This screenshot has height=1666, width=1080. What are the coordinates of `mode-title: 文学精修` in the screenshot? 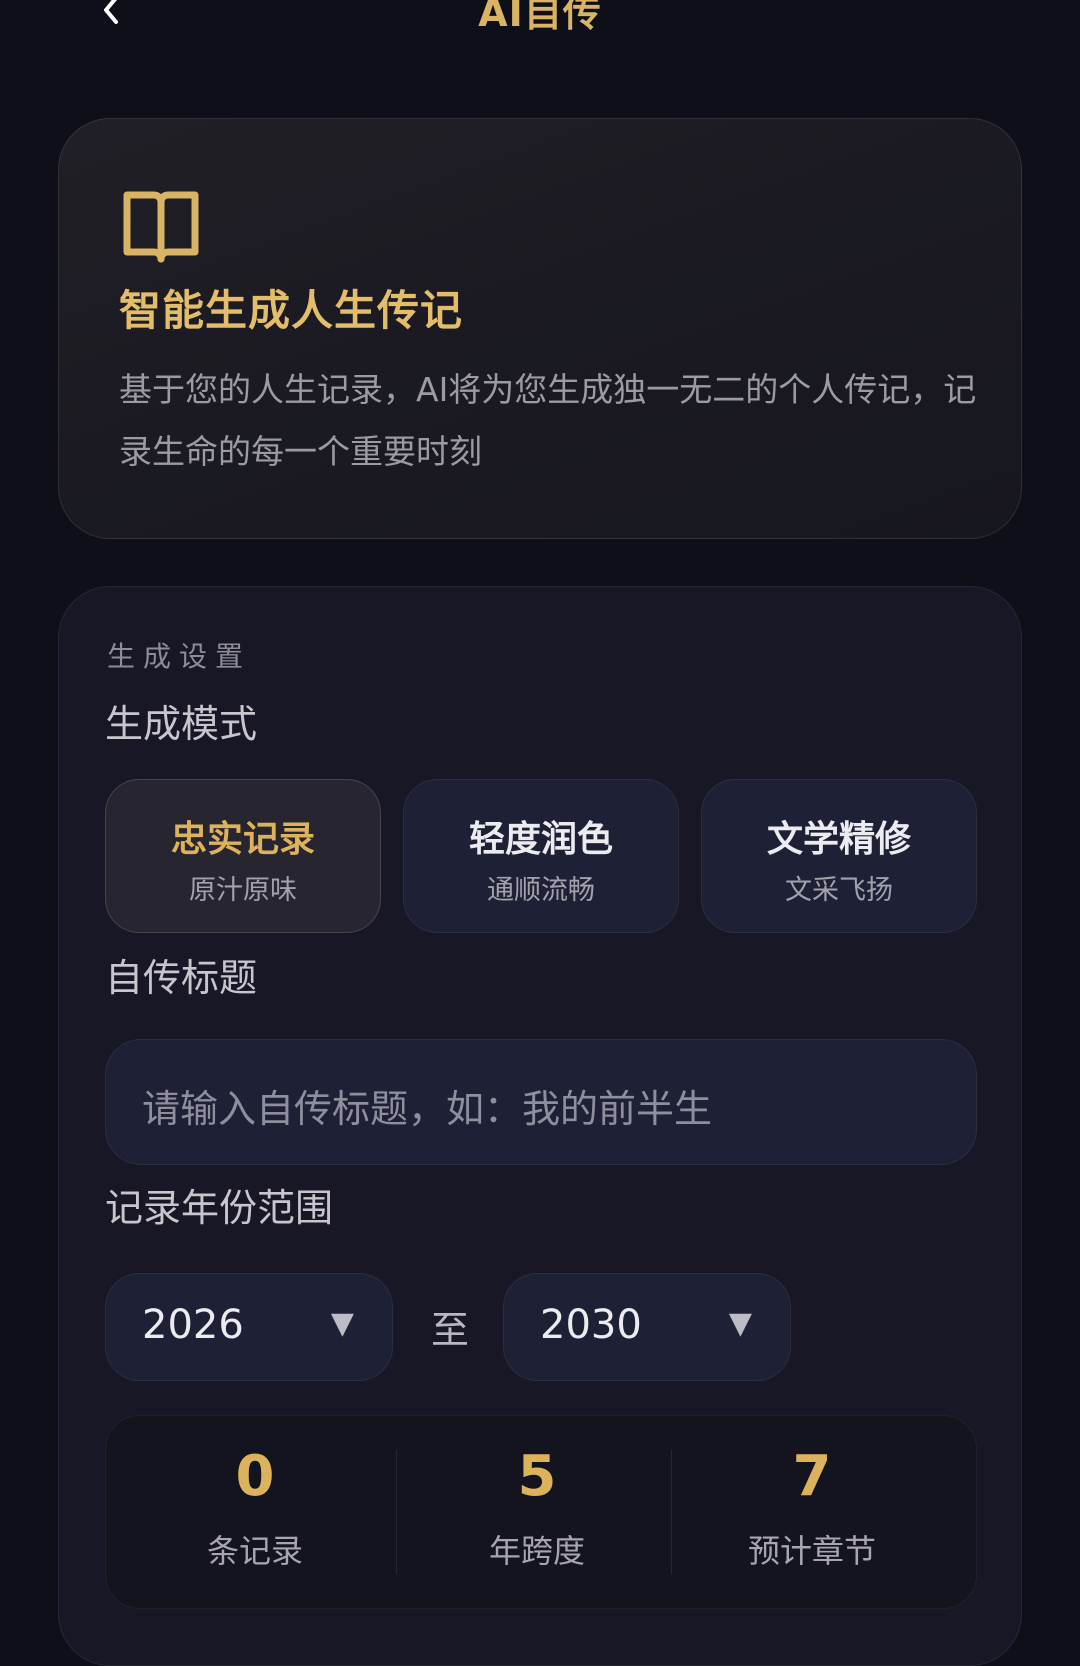 It's located at (838, 839).